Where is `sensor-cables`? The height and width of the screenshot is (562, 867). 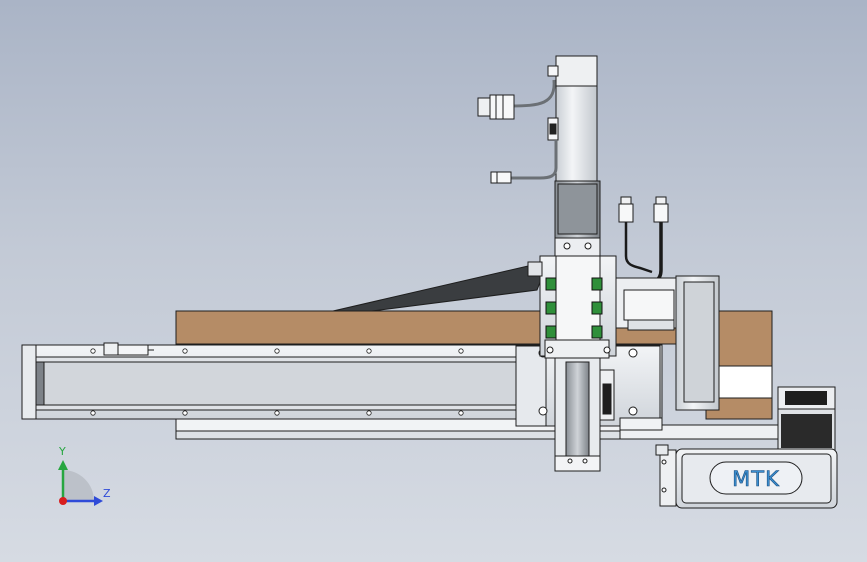 sensor-cables is located at coordinates (643, 241).